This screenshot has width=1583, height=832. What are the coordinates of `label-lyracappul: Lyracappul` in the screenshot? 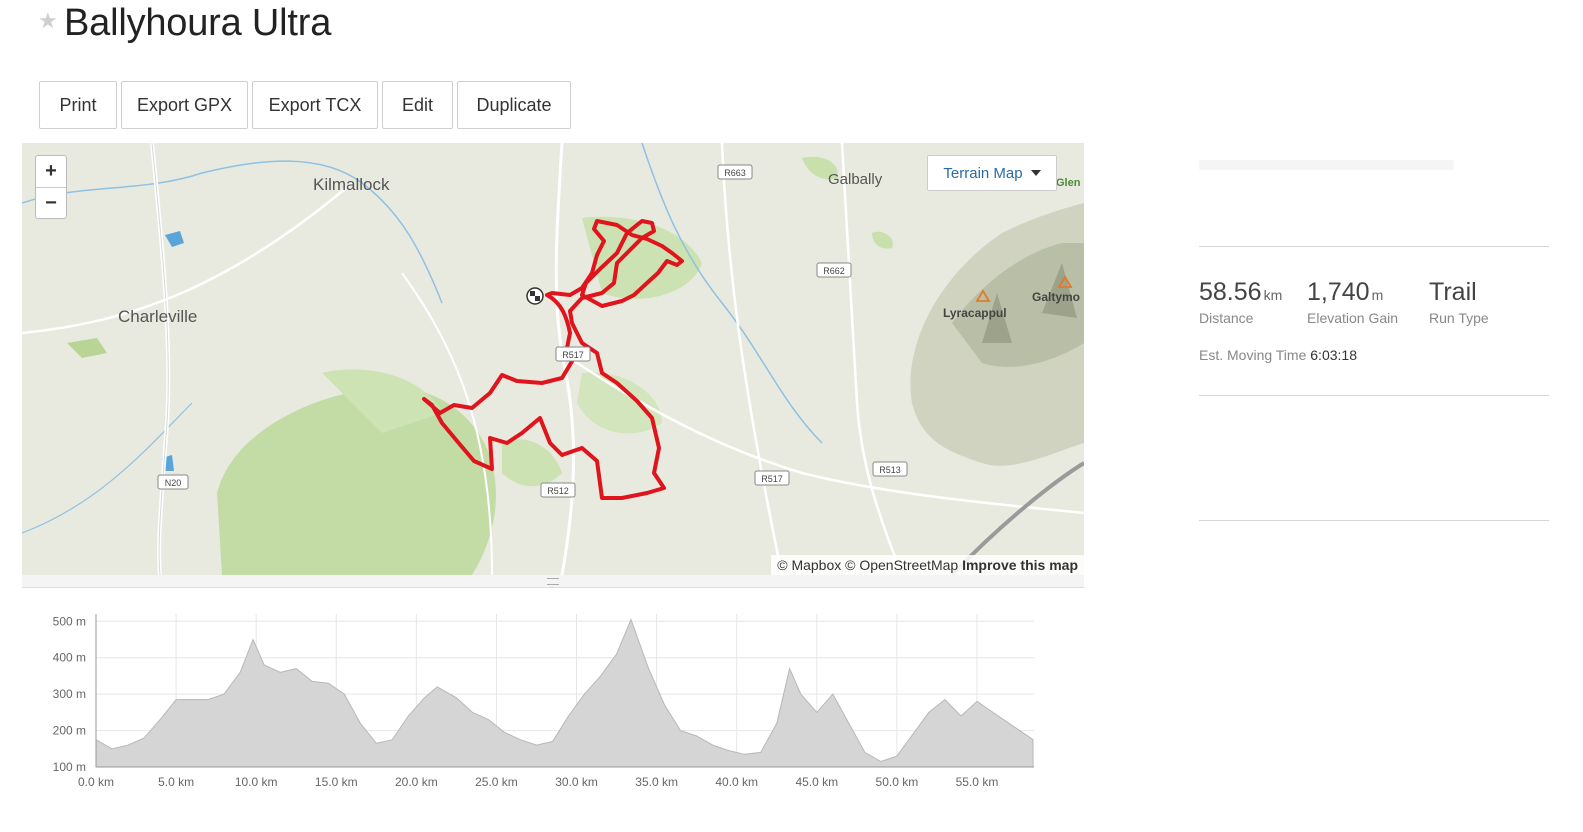 It's located at (975, 313).